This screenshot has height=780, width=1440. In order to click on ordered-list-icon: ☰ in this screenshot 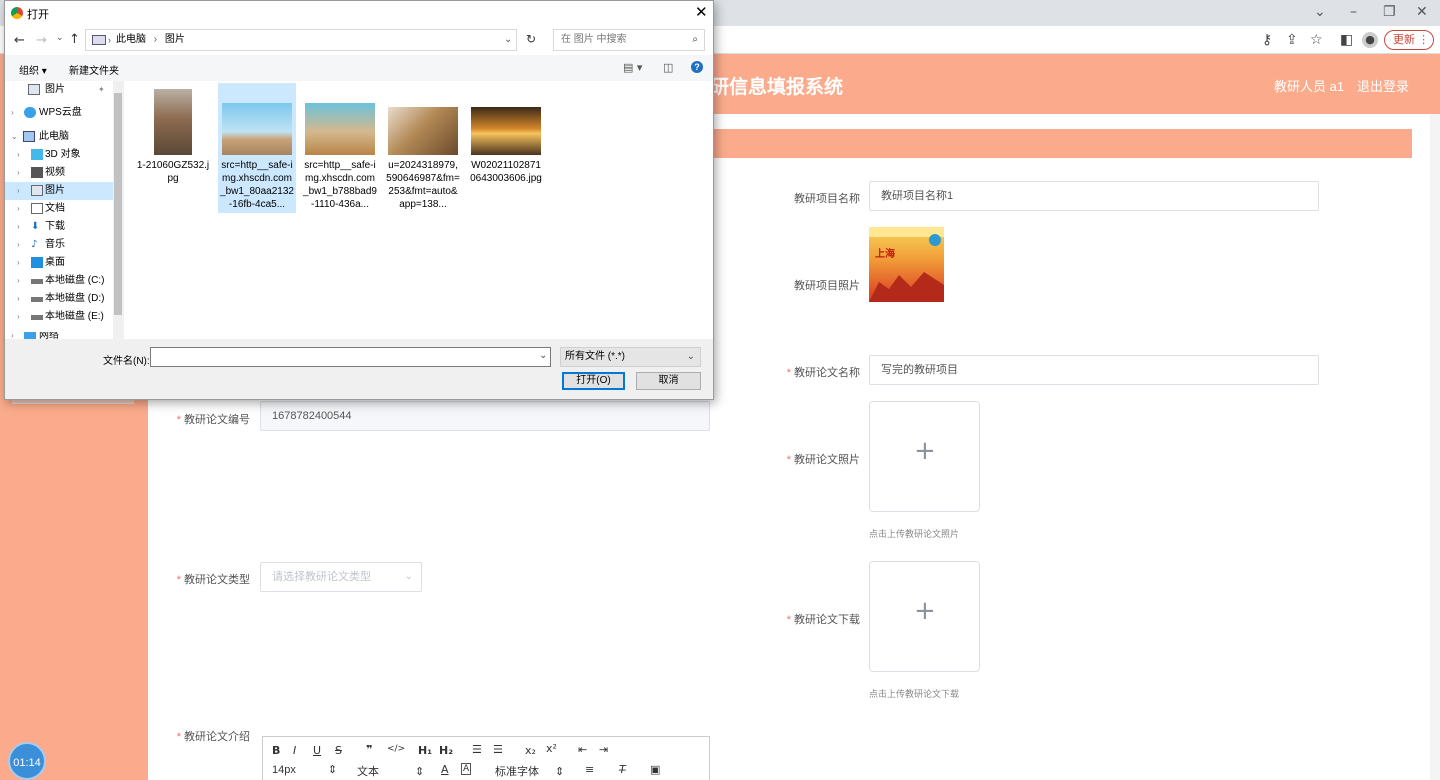, I will do `click(477, 749)`.